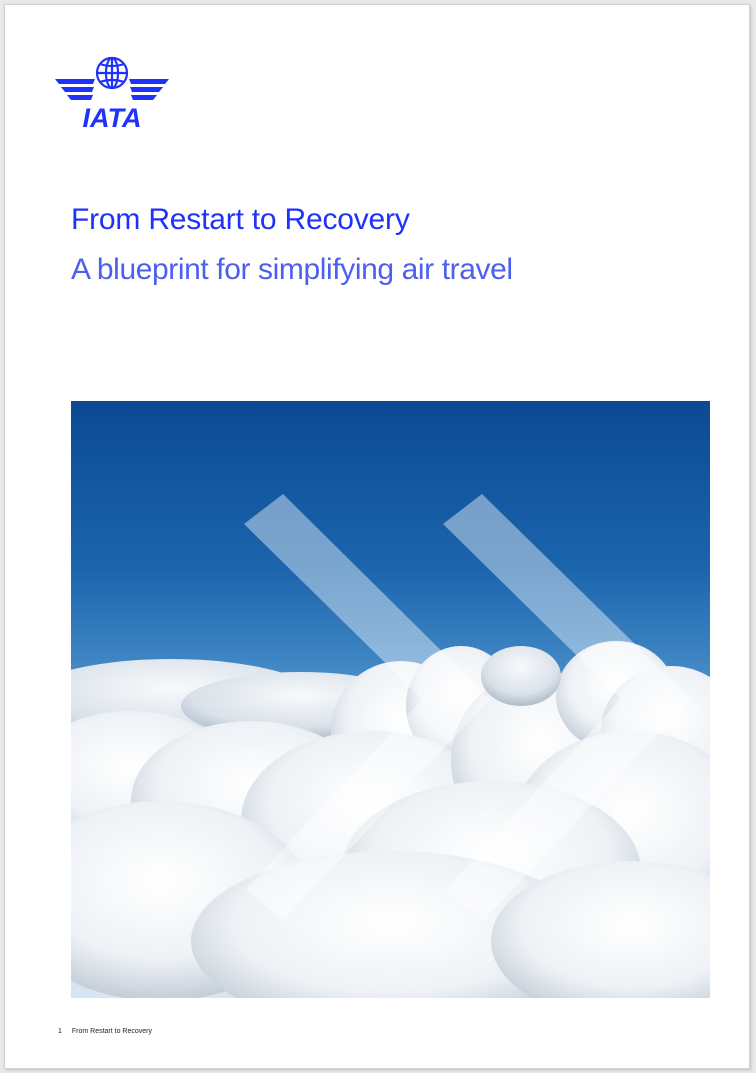 Image resolution: width=756 pixels, height=1073 pixels. I want to click on page-title: From Restart to Recovery, so click(240, 219).